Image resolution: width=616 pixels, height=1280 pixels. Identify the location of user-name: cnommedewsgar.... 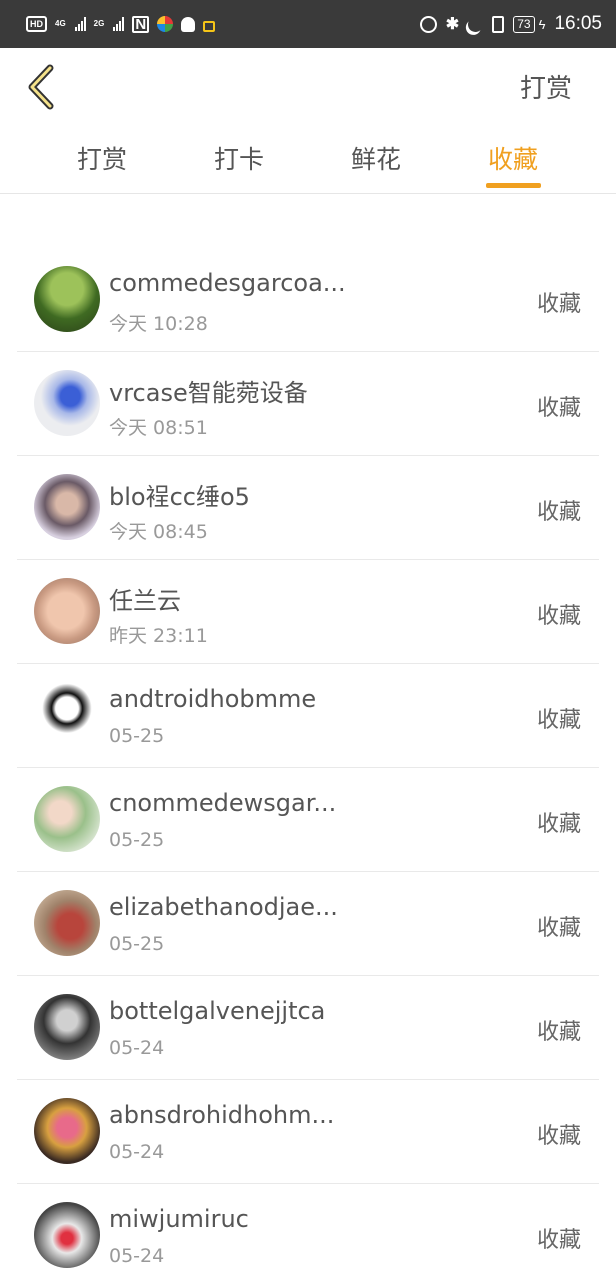
(223, 803).